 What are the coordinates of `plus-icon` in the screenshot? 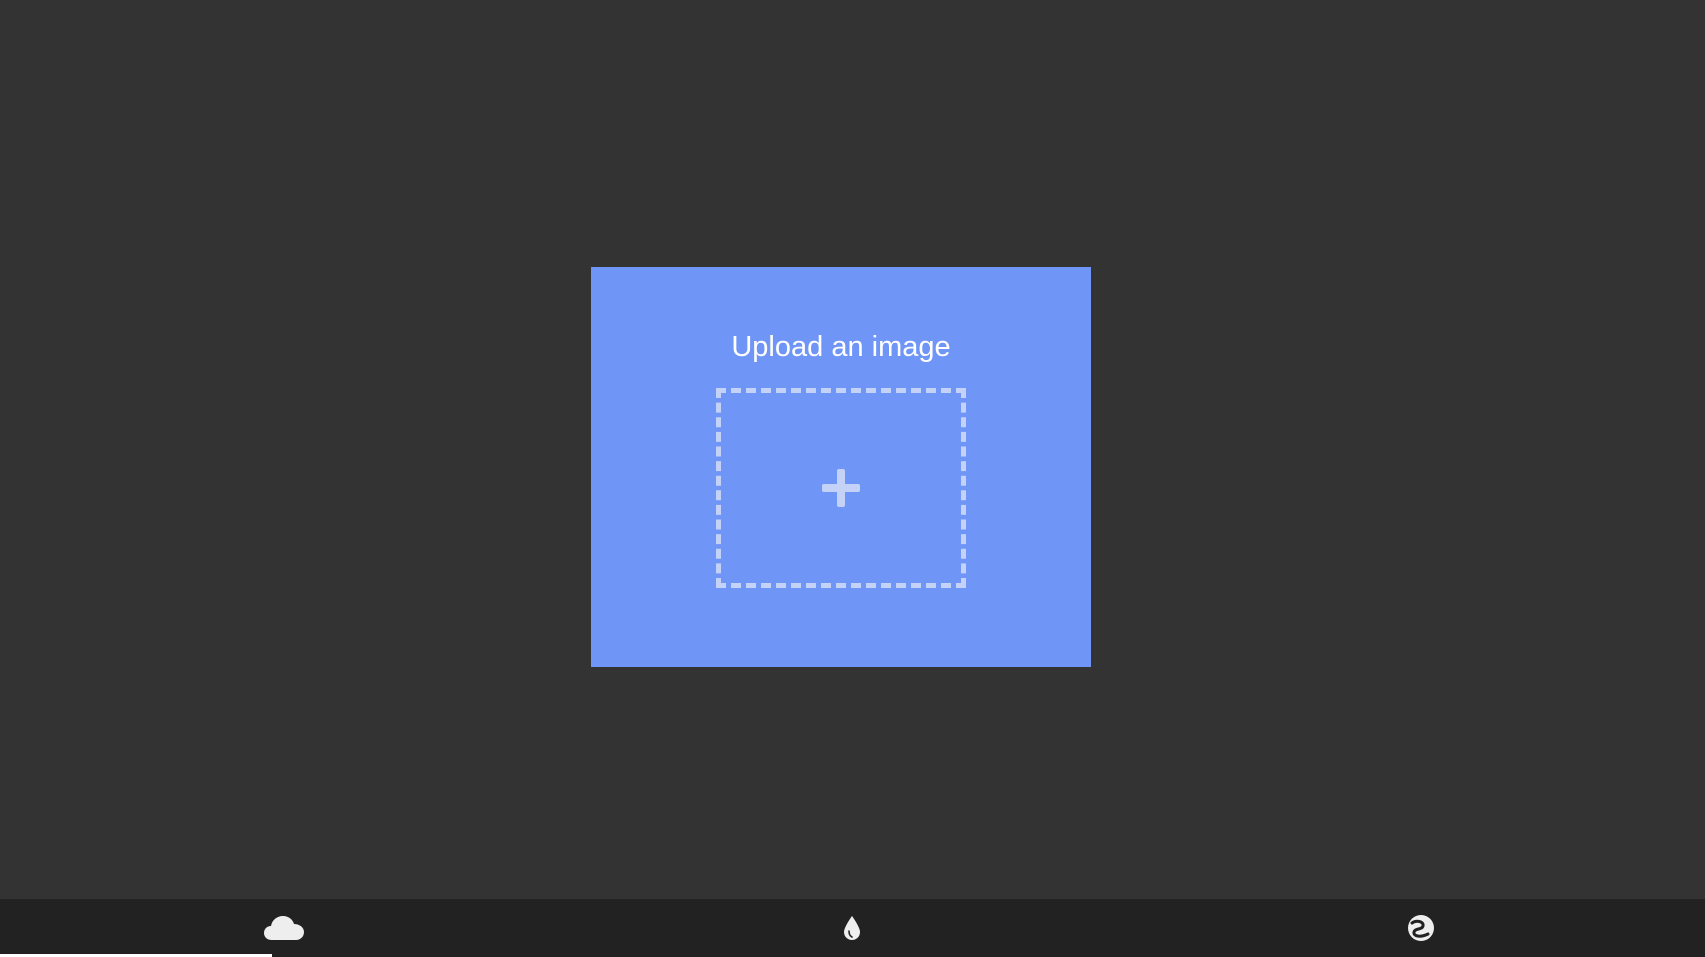 It's located at (841, 488).